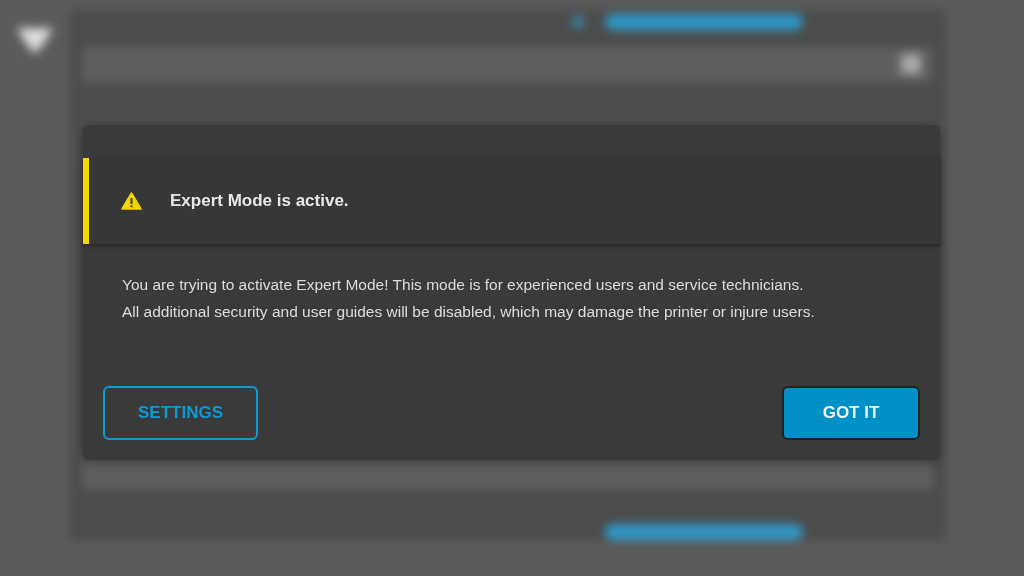  I want to click on message-text: All additional security and user guides will be disabled, which may damage the printer or injure users., so click(469, 312).